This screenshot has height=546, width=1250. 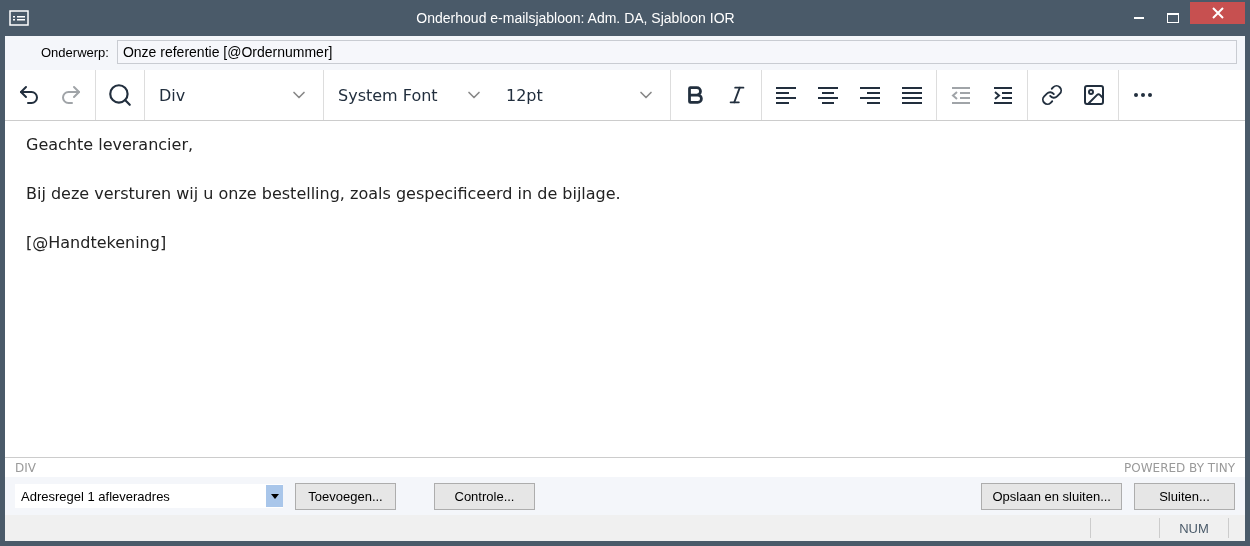 I want to click on link-icon, so click(x=1052, y=95).